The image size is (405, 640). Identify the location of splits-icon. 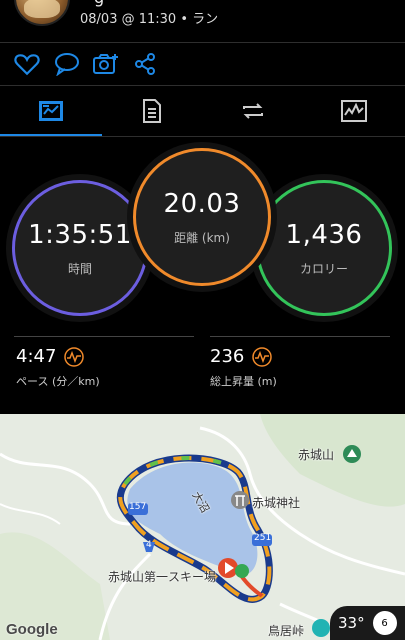
(252, 111).